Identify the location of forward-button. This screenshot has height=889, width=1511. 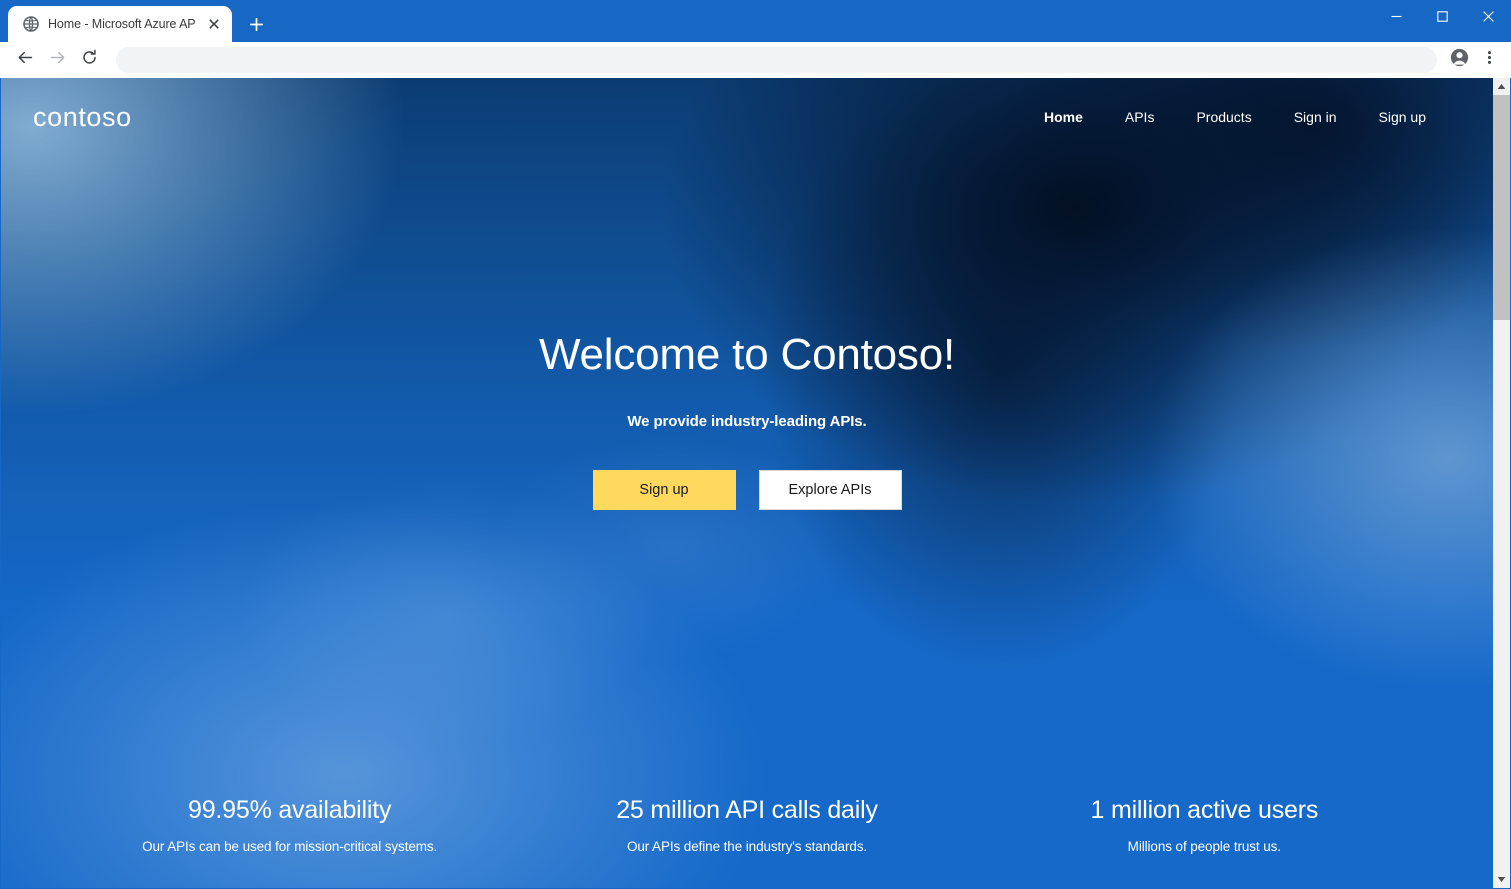
(57, 60).